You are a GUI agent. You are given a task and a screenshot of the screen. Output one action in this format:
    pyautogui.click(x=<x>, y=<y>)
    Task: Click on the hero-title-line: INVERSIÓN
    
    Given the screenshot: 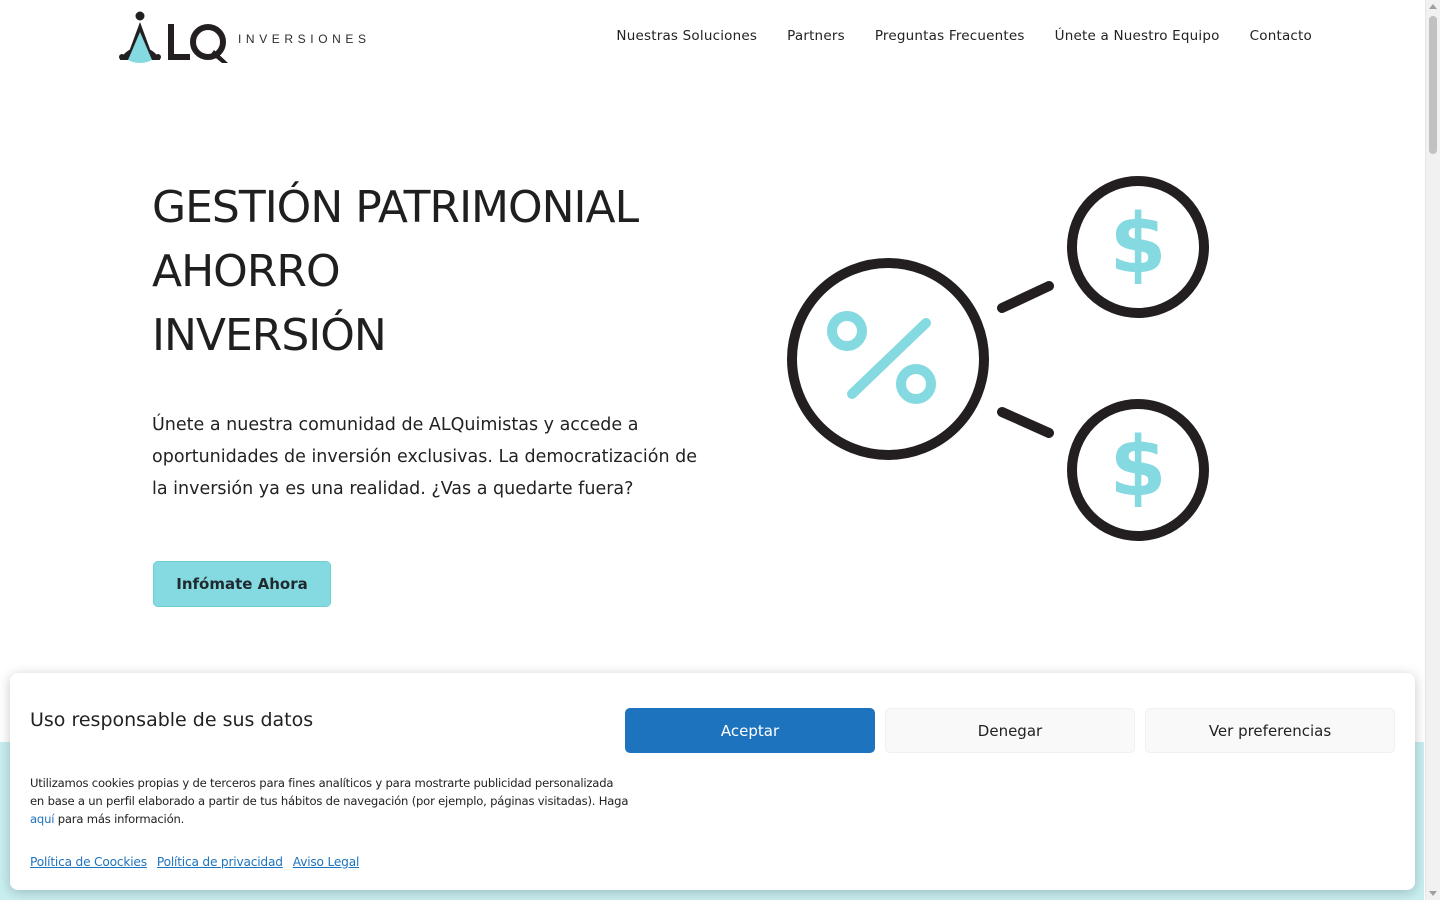 What is the action you would take?
    pyautogui.click(x=269, y=335)
    